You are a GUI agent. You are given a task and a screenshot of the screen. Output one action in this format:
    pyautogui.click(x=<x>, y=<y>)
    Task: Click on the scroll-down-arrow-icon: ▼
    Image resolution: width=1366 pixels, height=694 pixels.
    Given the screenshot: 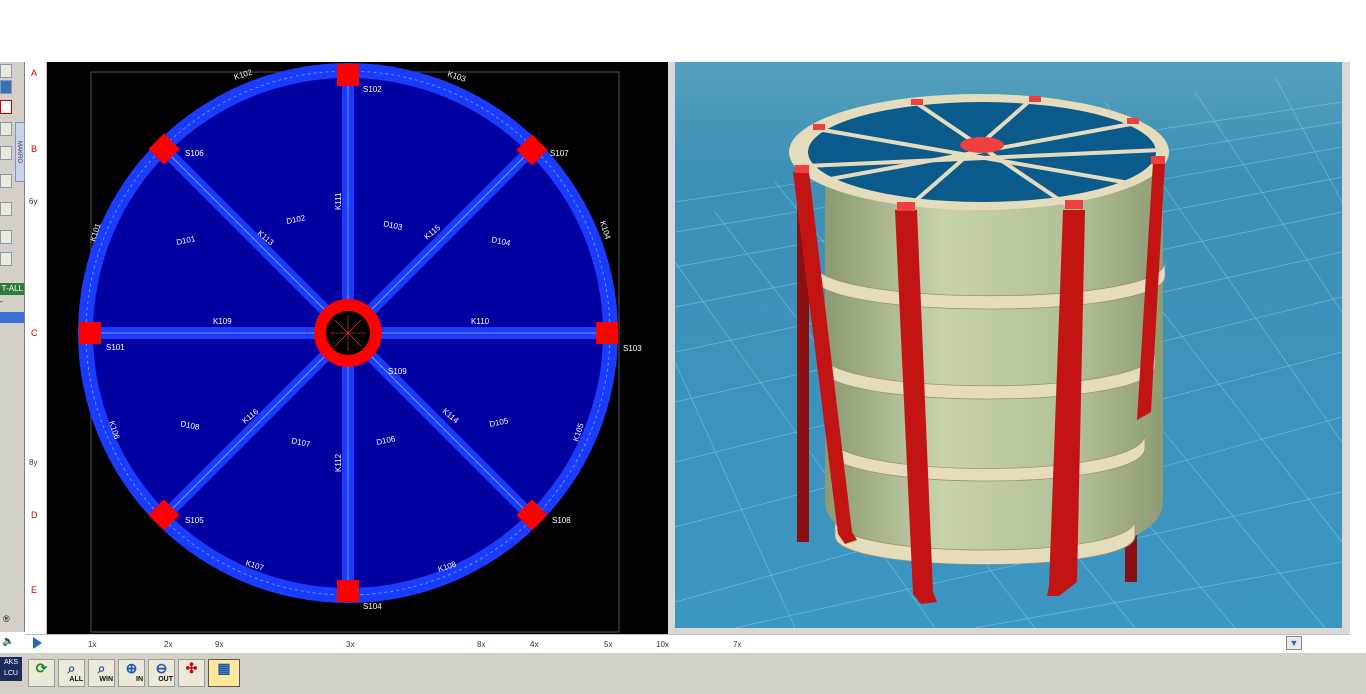 What is the action you would take?
    pyautogui.click(x=1294, y=643)
    